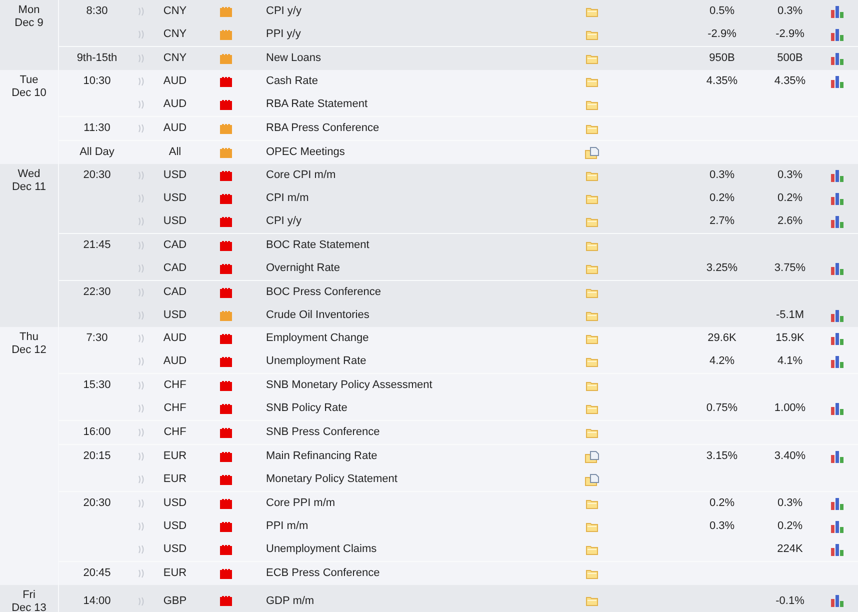 This screenshot has height=612, width=858. I want to click on event-title: Employment Change, so click(317, 338).